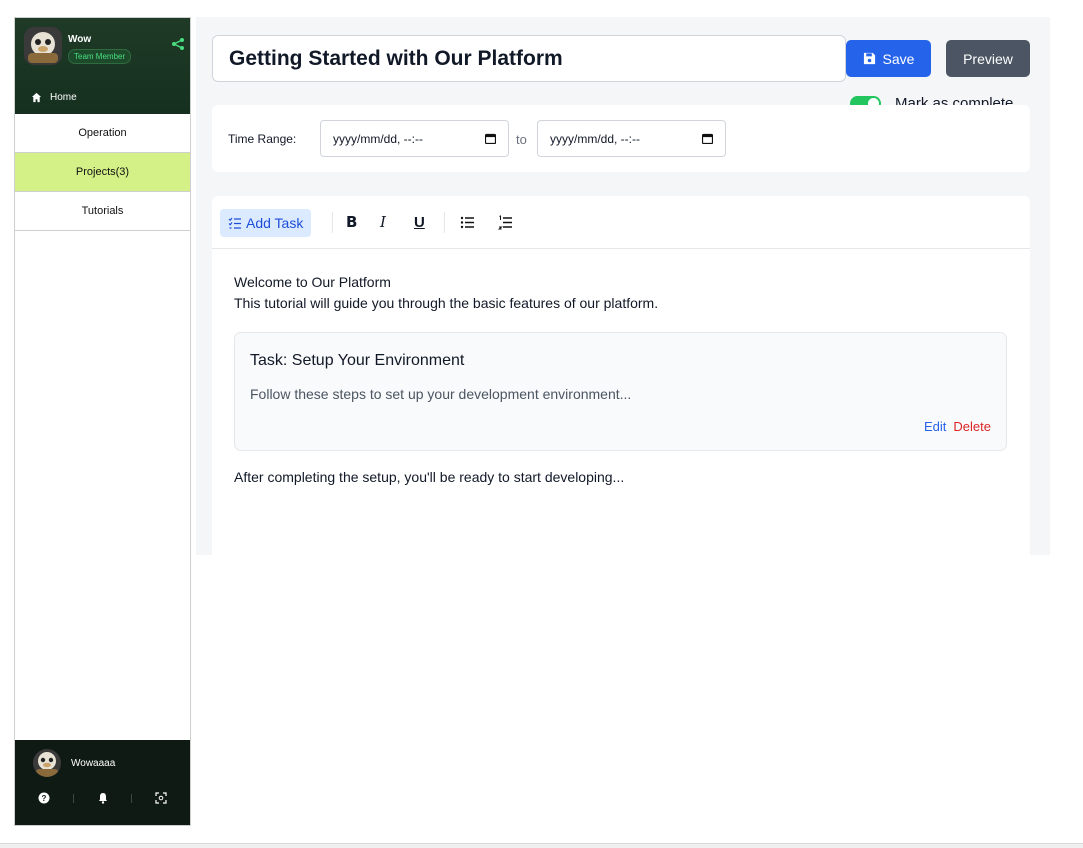  I want to click on help-button: ?, so click(44, 798).